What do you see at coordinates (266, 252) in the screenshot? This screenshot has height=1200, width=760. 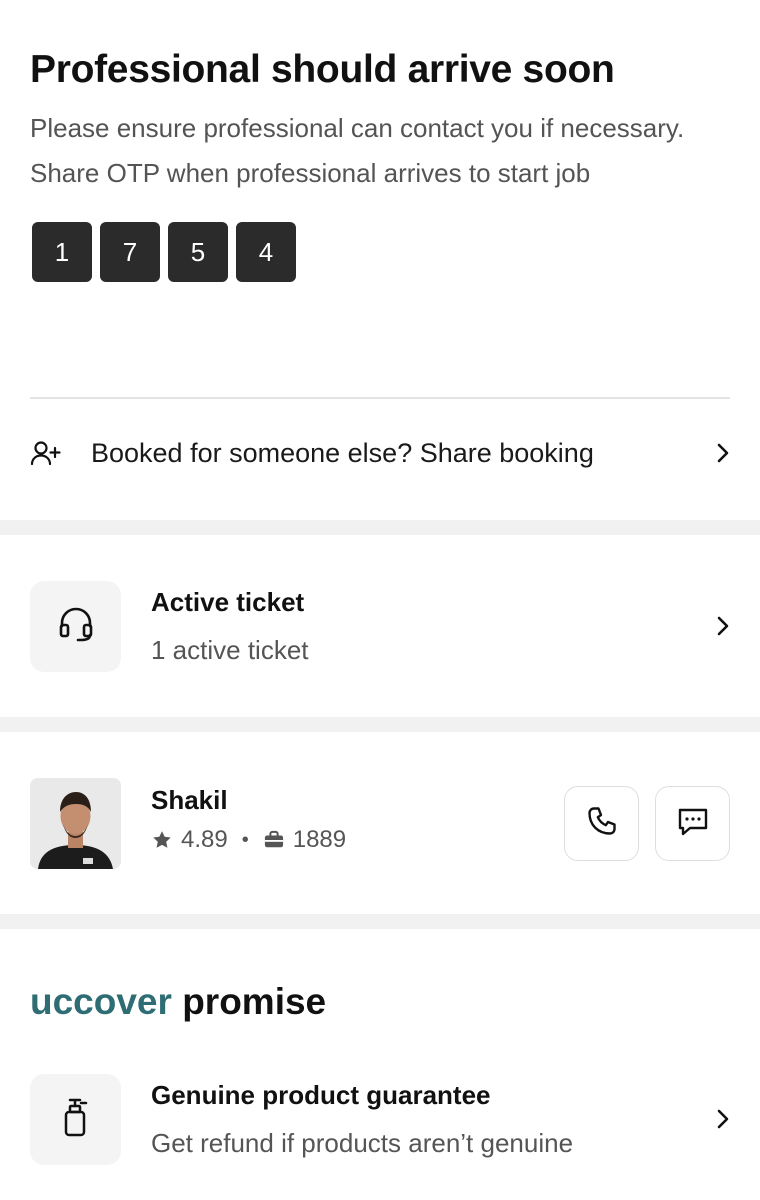 I see `otp-digit: 4` at bounding box center [266, 252].